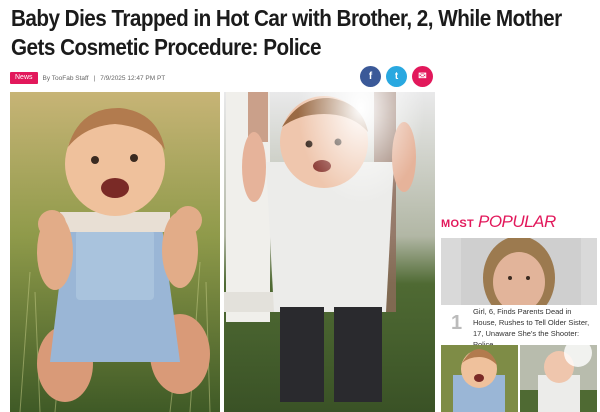 The height and width of the screenshot is (412, 600). Describe the element at coordinates (24, 78) in the screenshot. I see `category-badge: News` at that location.